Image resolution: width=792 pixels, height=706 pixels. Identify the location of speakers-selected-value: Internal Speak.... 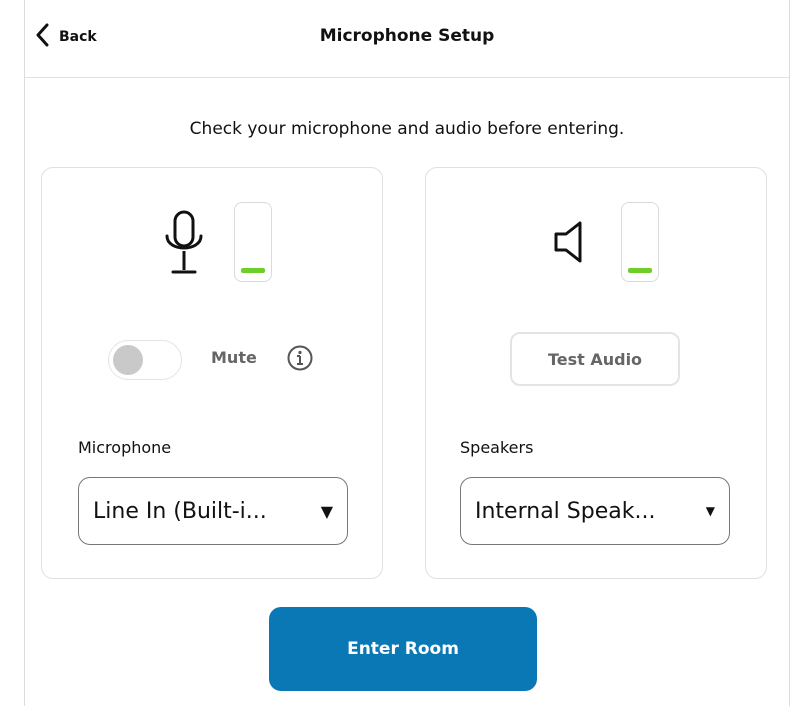
(565, 511).